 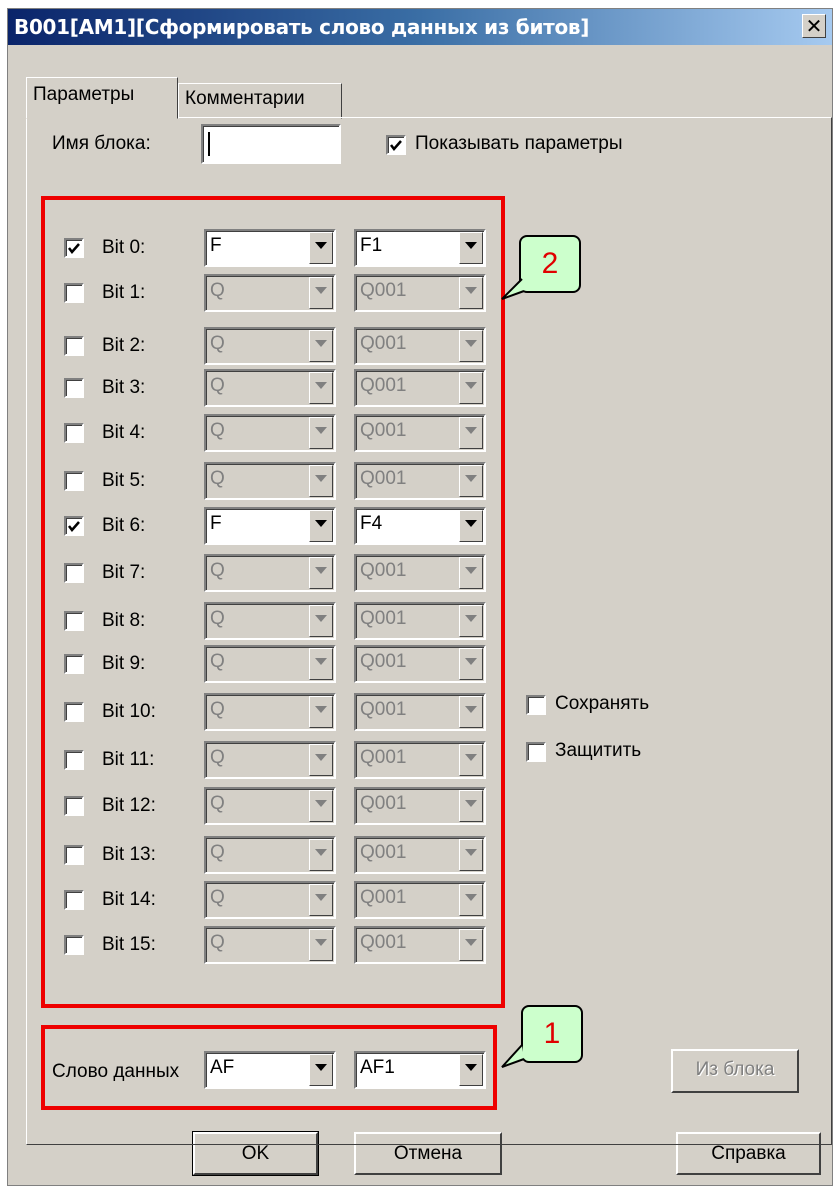 I want to click on callout-1-tail, so click(x=513, y=1056).